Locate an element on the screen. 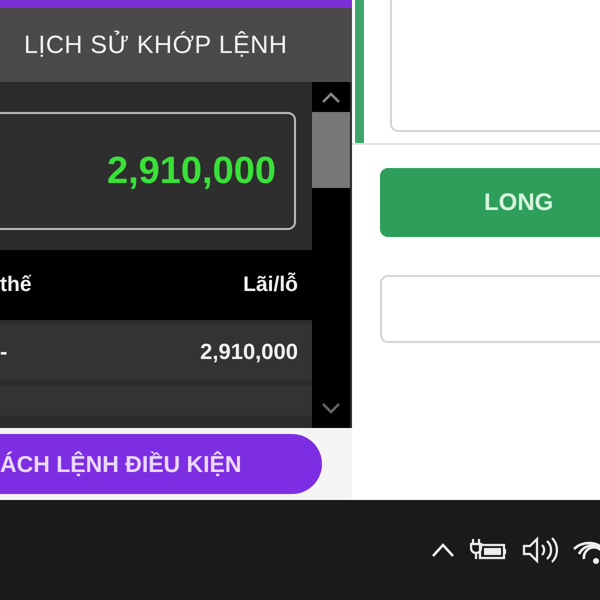 This screenshot has width=600, height=600. chevron-up-icon is located at coordinates (443, 550).